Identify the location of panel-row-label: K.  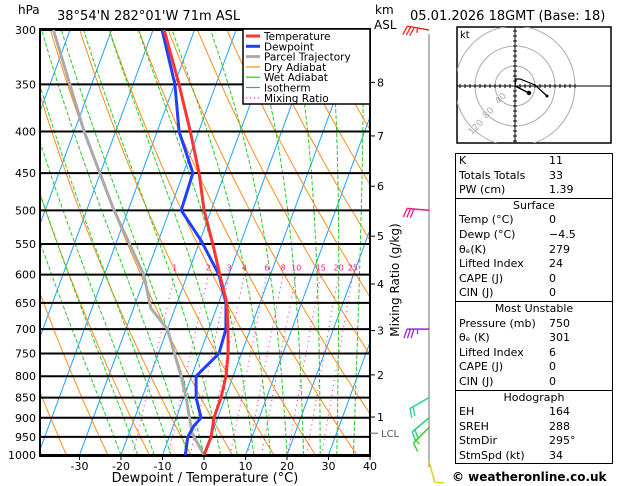
(463, 160).